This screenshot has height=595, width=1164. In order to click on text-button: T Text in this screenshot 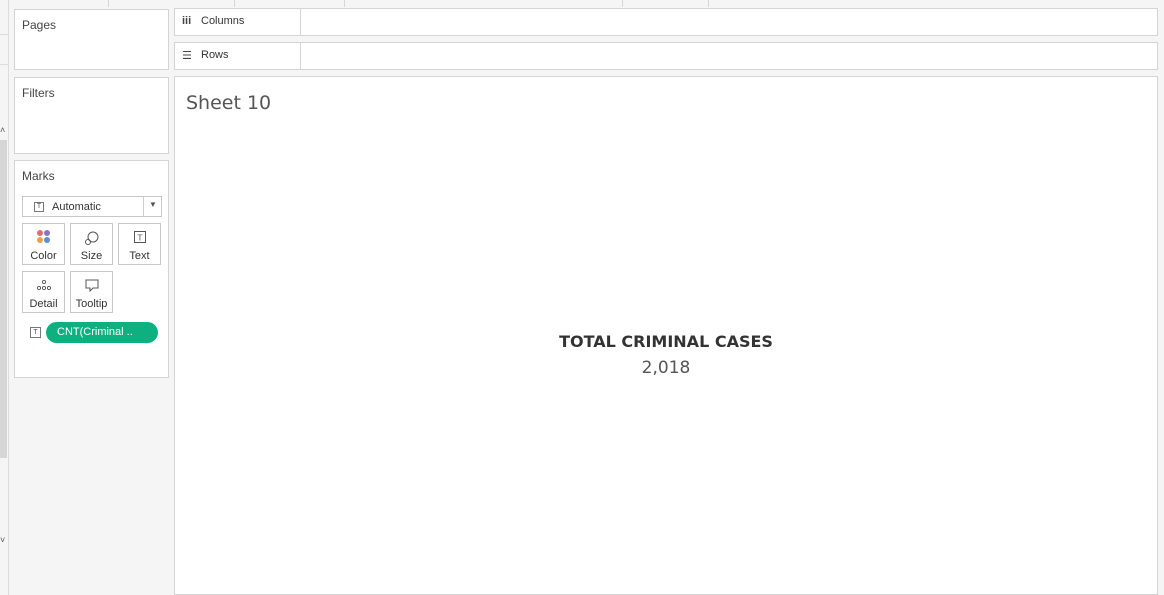, I will do `click(139, 244)`.